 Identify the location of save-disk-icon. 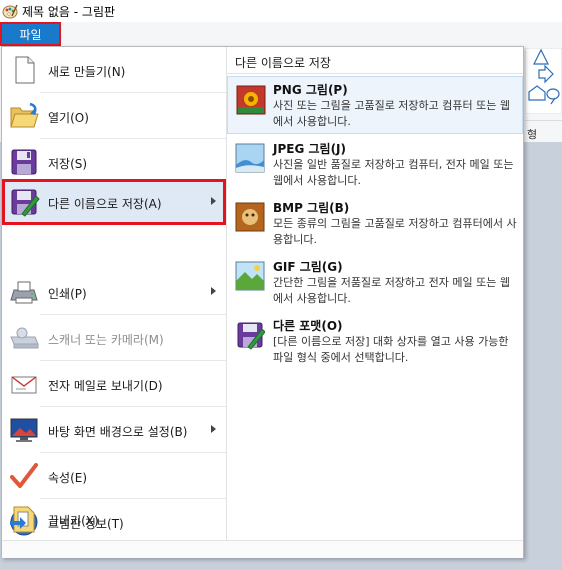
(24, 162).